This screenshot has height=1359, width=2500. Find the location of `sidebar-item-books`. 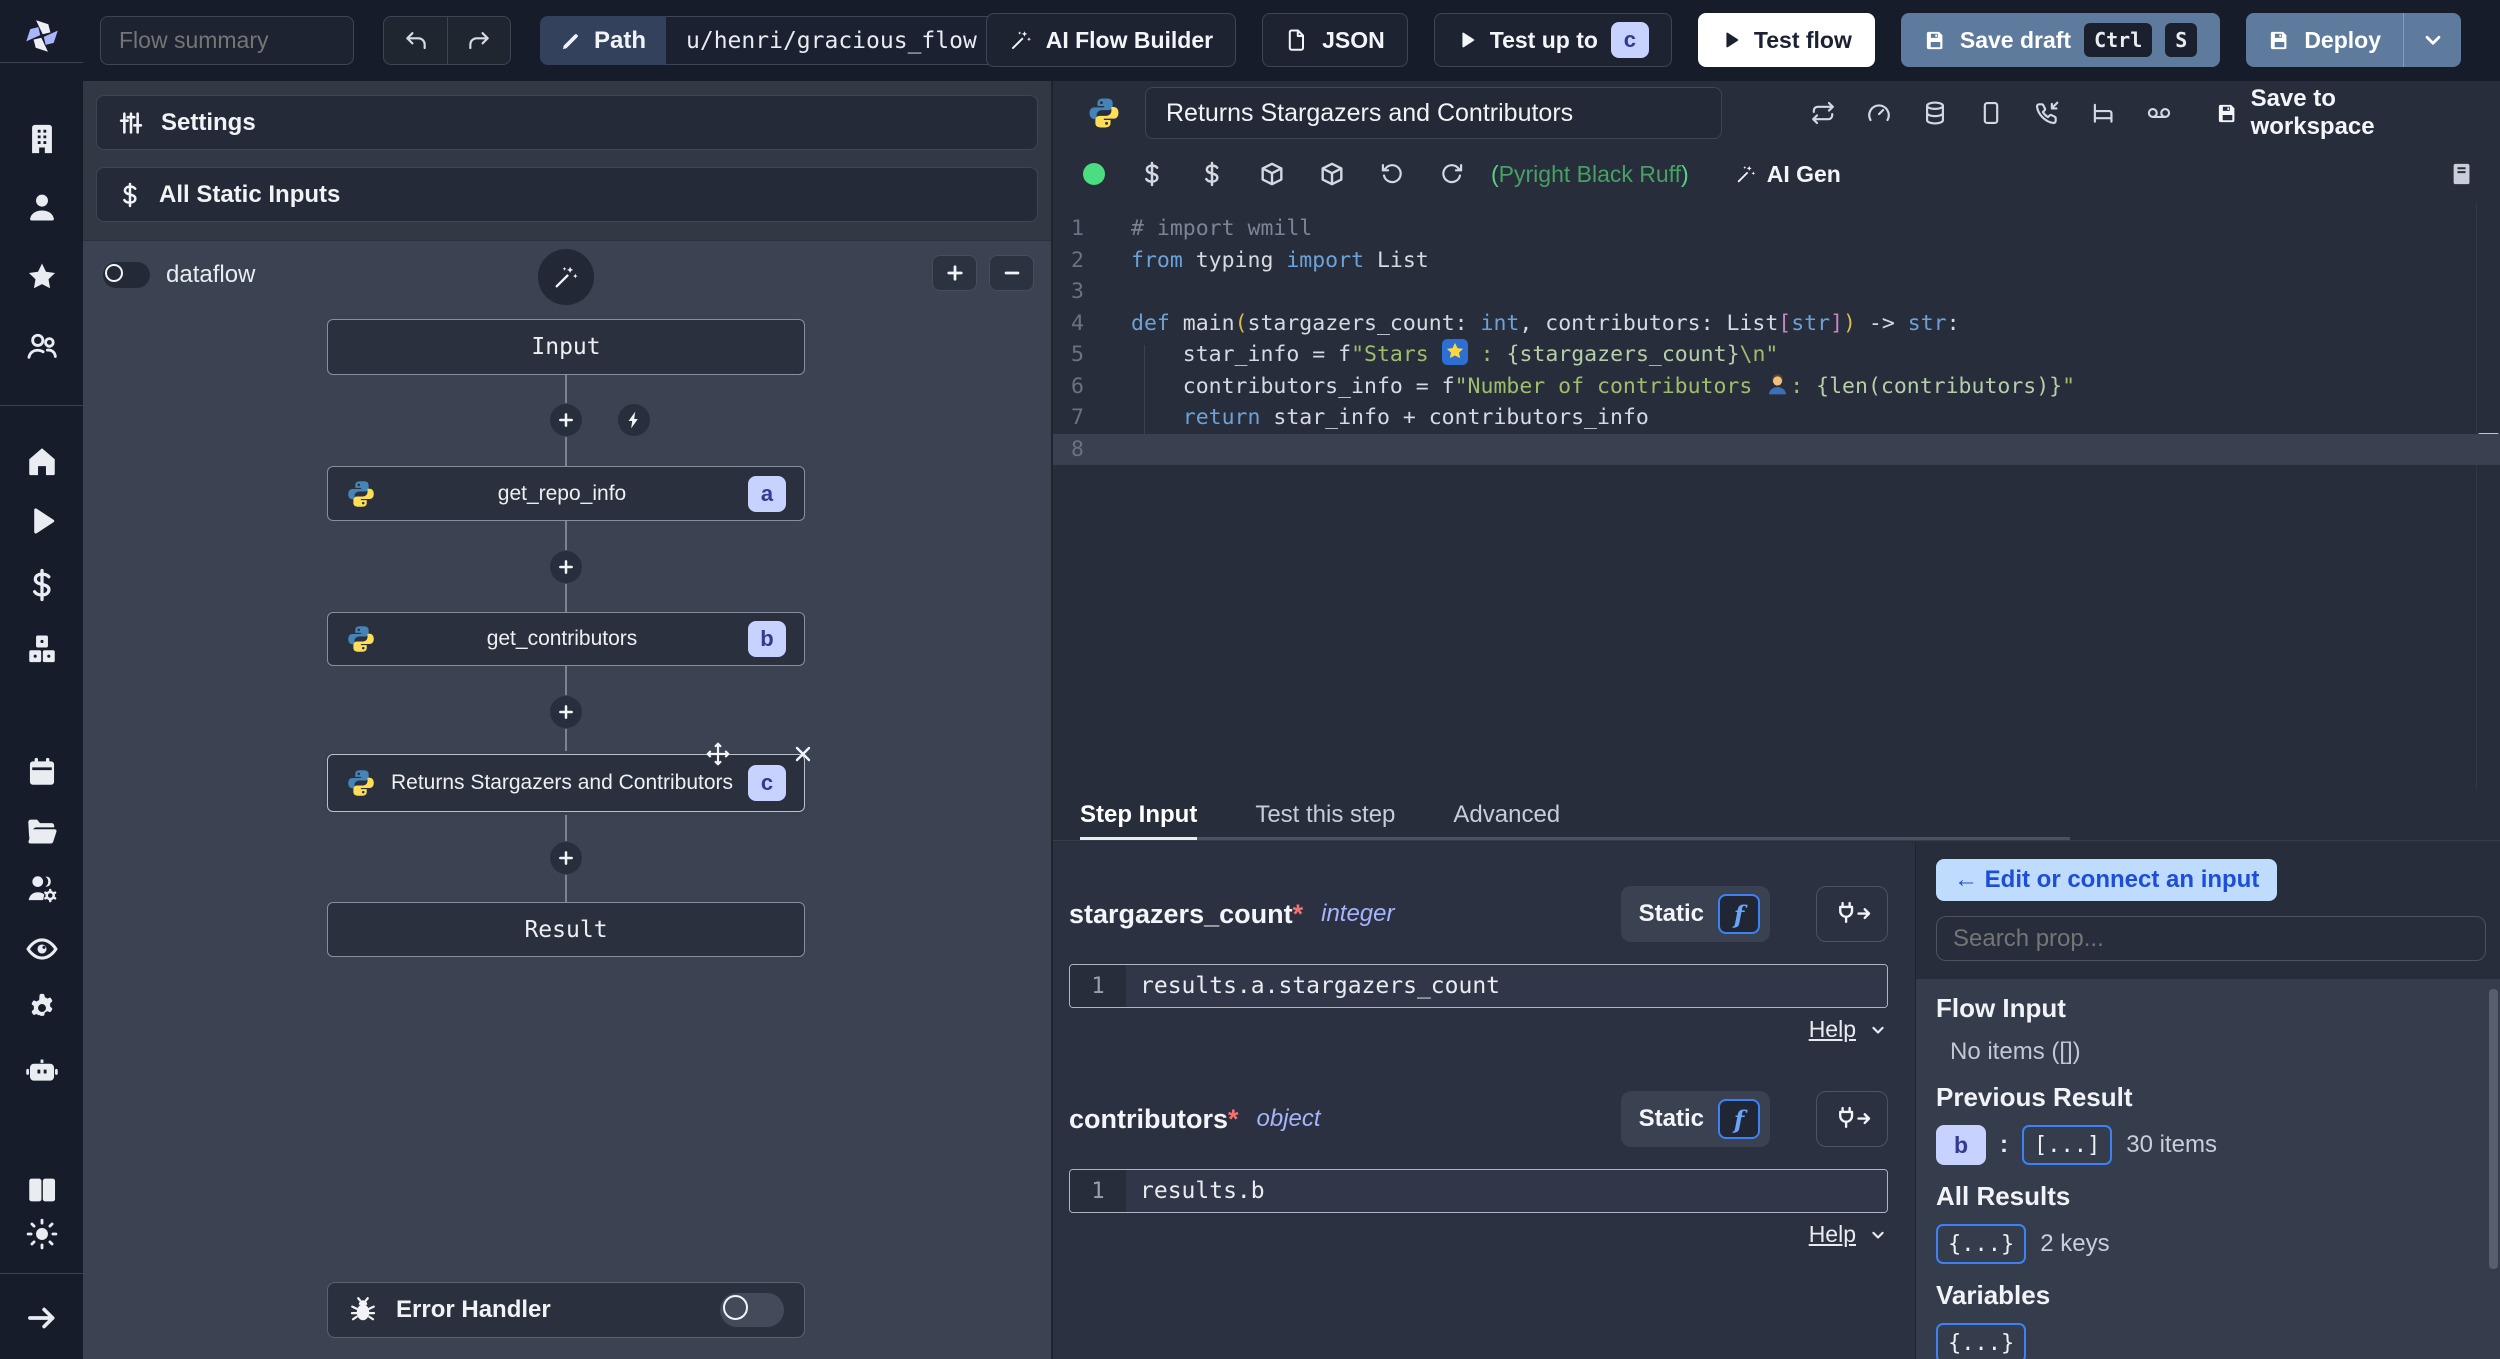

sidebar-item-books is located at coordinates (41, 1190).